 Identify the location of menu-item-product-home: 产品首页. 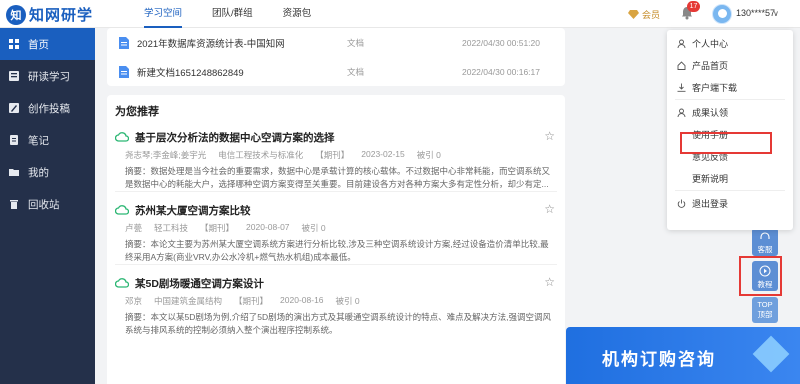
(730, 65).